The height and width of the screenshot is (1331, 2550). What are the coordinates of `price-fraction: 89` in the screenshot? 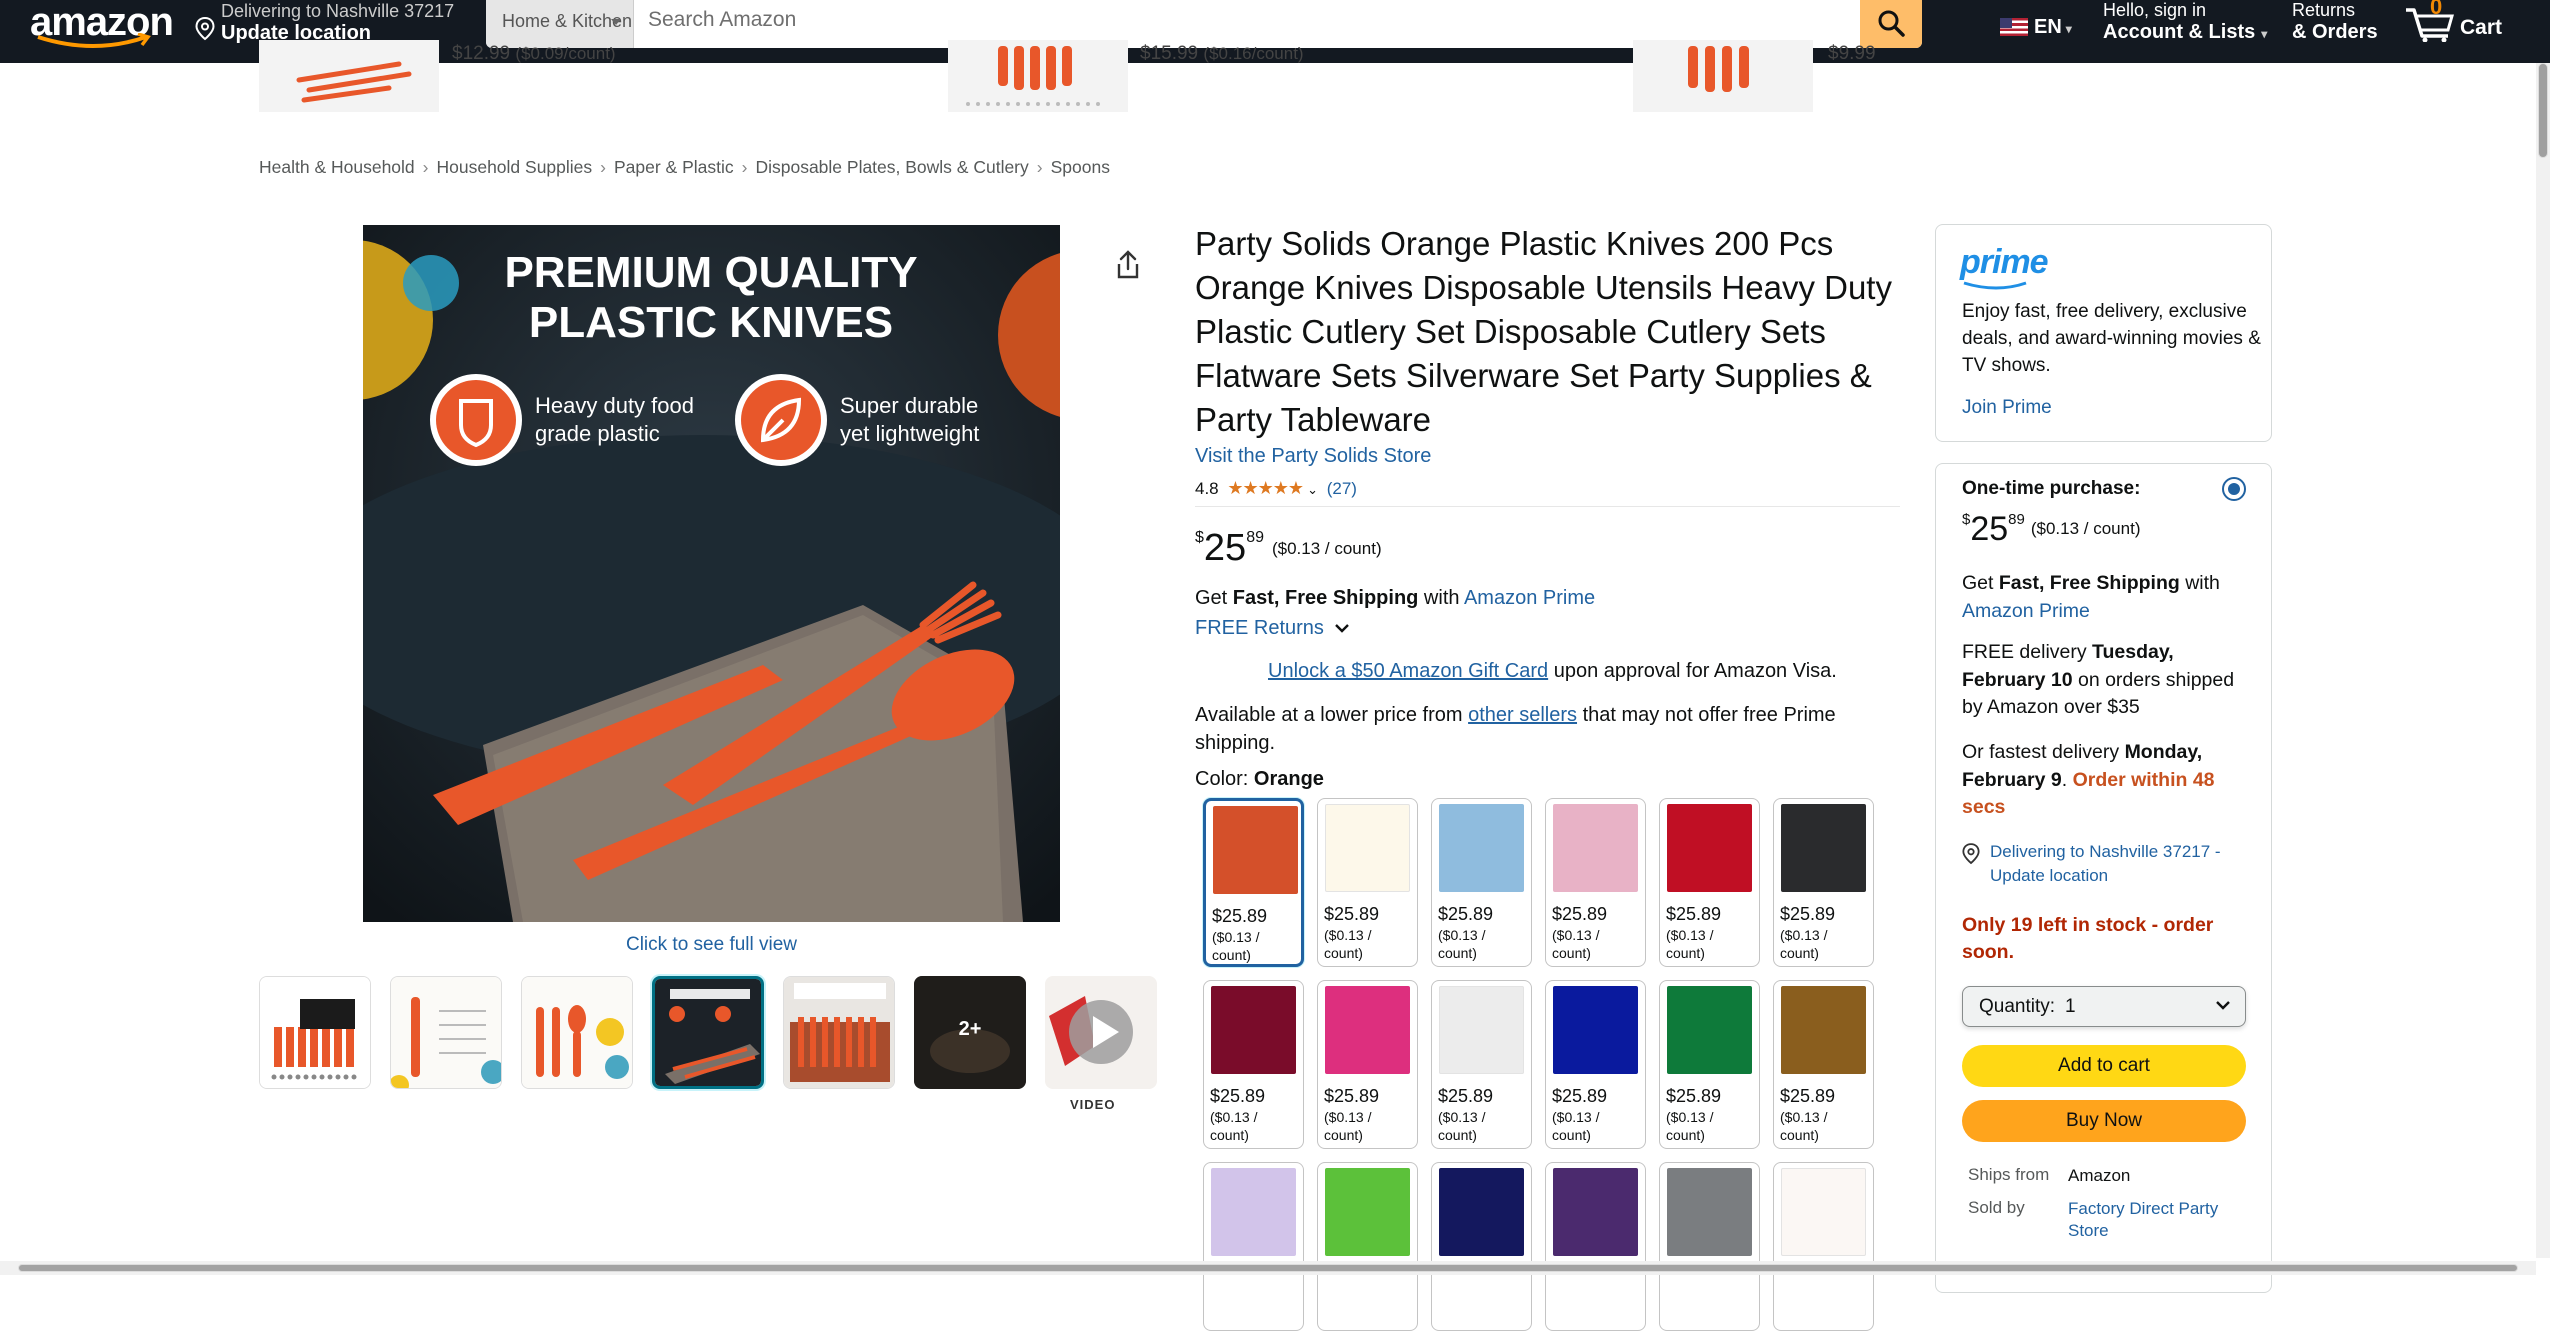 It's located at (2016, 519).